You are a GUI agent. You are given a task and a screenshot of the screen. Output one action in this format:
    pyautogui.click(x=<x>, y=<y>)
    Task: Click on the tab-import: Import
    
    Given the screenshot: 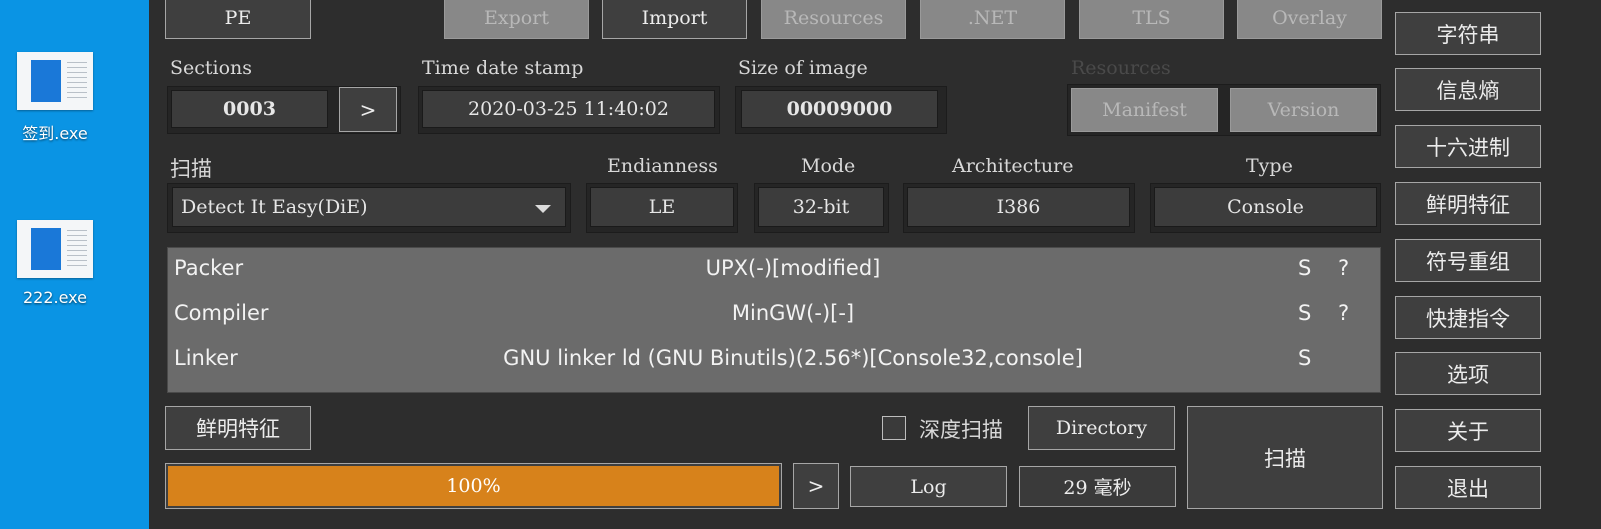 What is the action you would take?
    pyautogui.click(x=674, y=19)
    